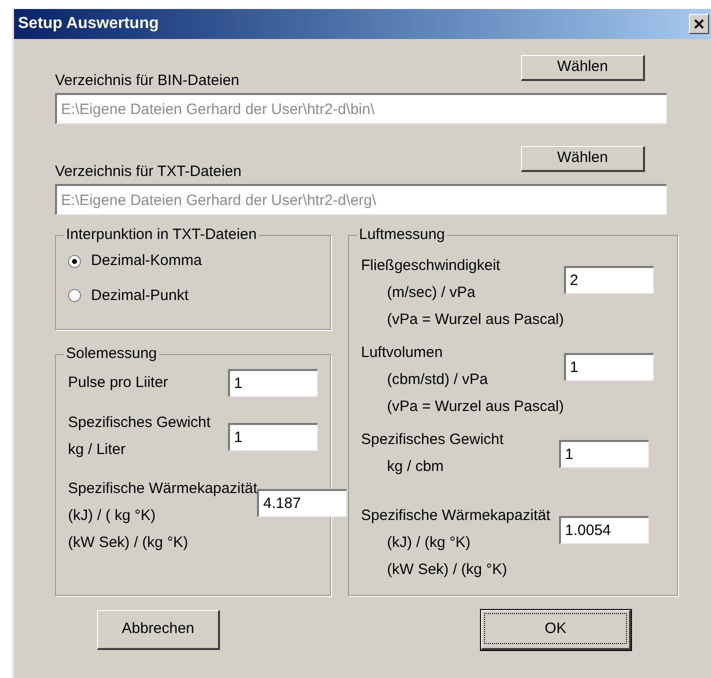  I want to click on close-icon, so click(699, 24).